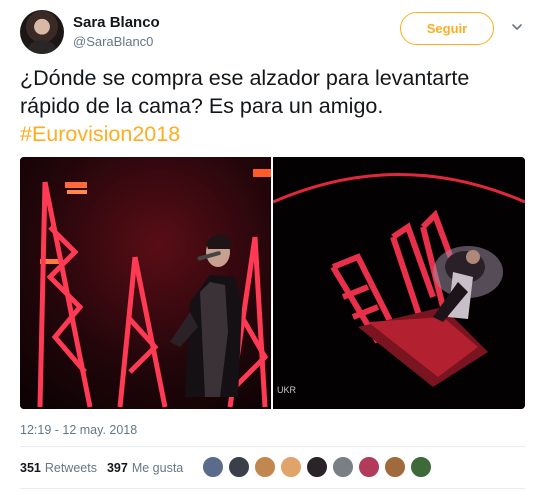 The height and width of the screenshot is (491, 545). I want to click on user-name: Sara Blanco, so click(116, 22).